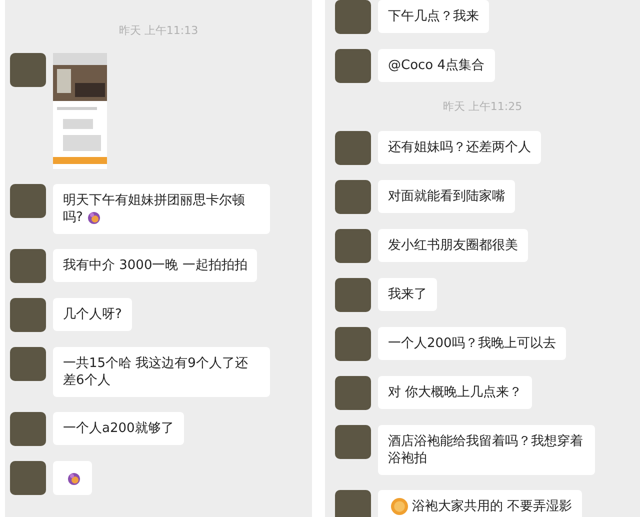 This screenshot has height=517, width=640. What do you see at coordinates (480, 503) in the screenshot?
I see `message-bubble: 浴袍大家共用的 不要弄湿影` at bounding box center [480, 503].